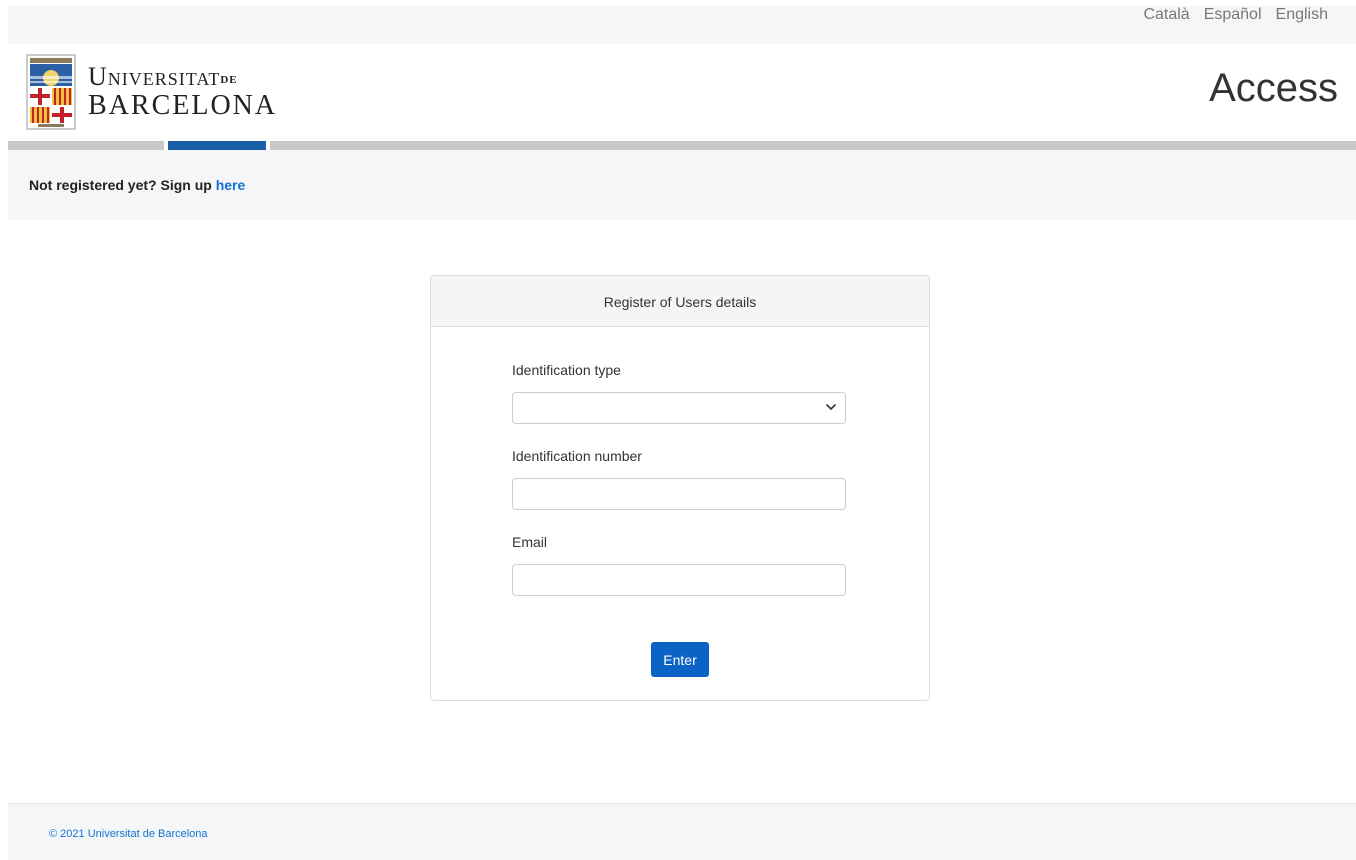  I want to click on language-catala: Català, so click(1166, 15).